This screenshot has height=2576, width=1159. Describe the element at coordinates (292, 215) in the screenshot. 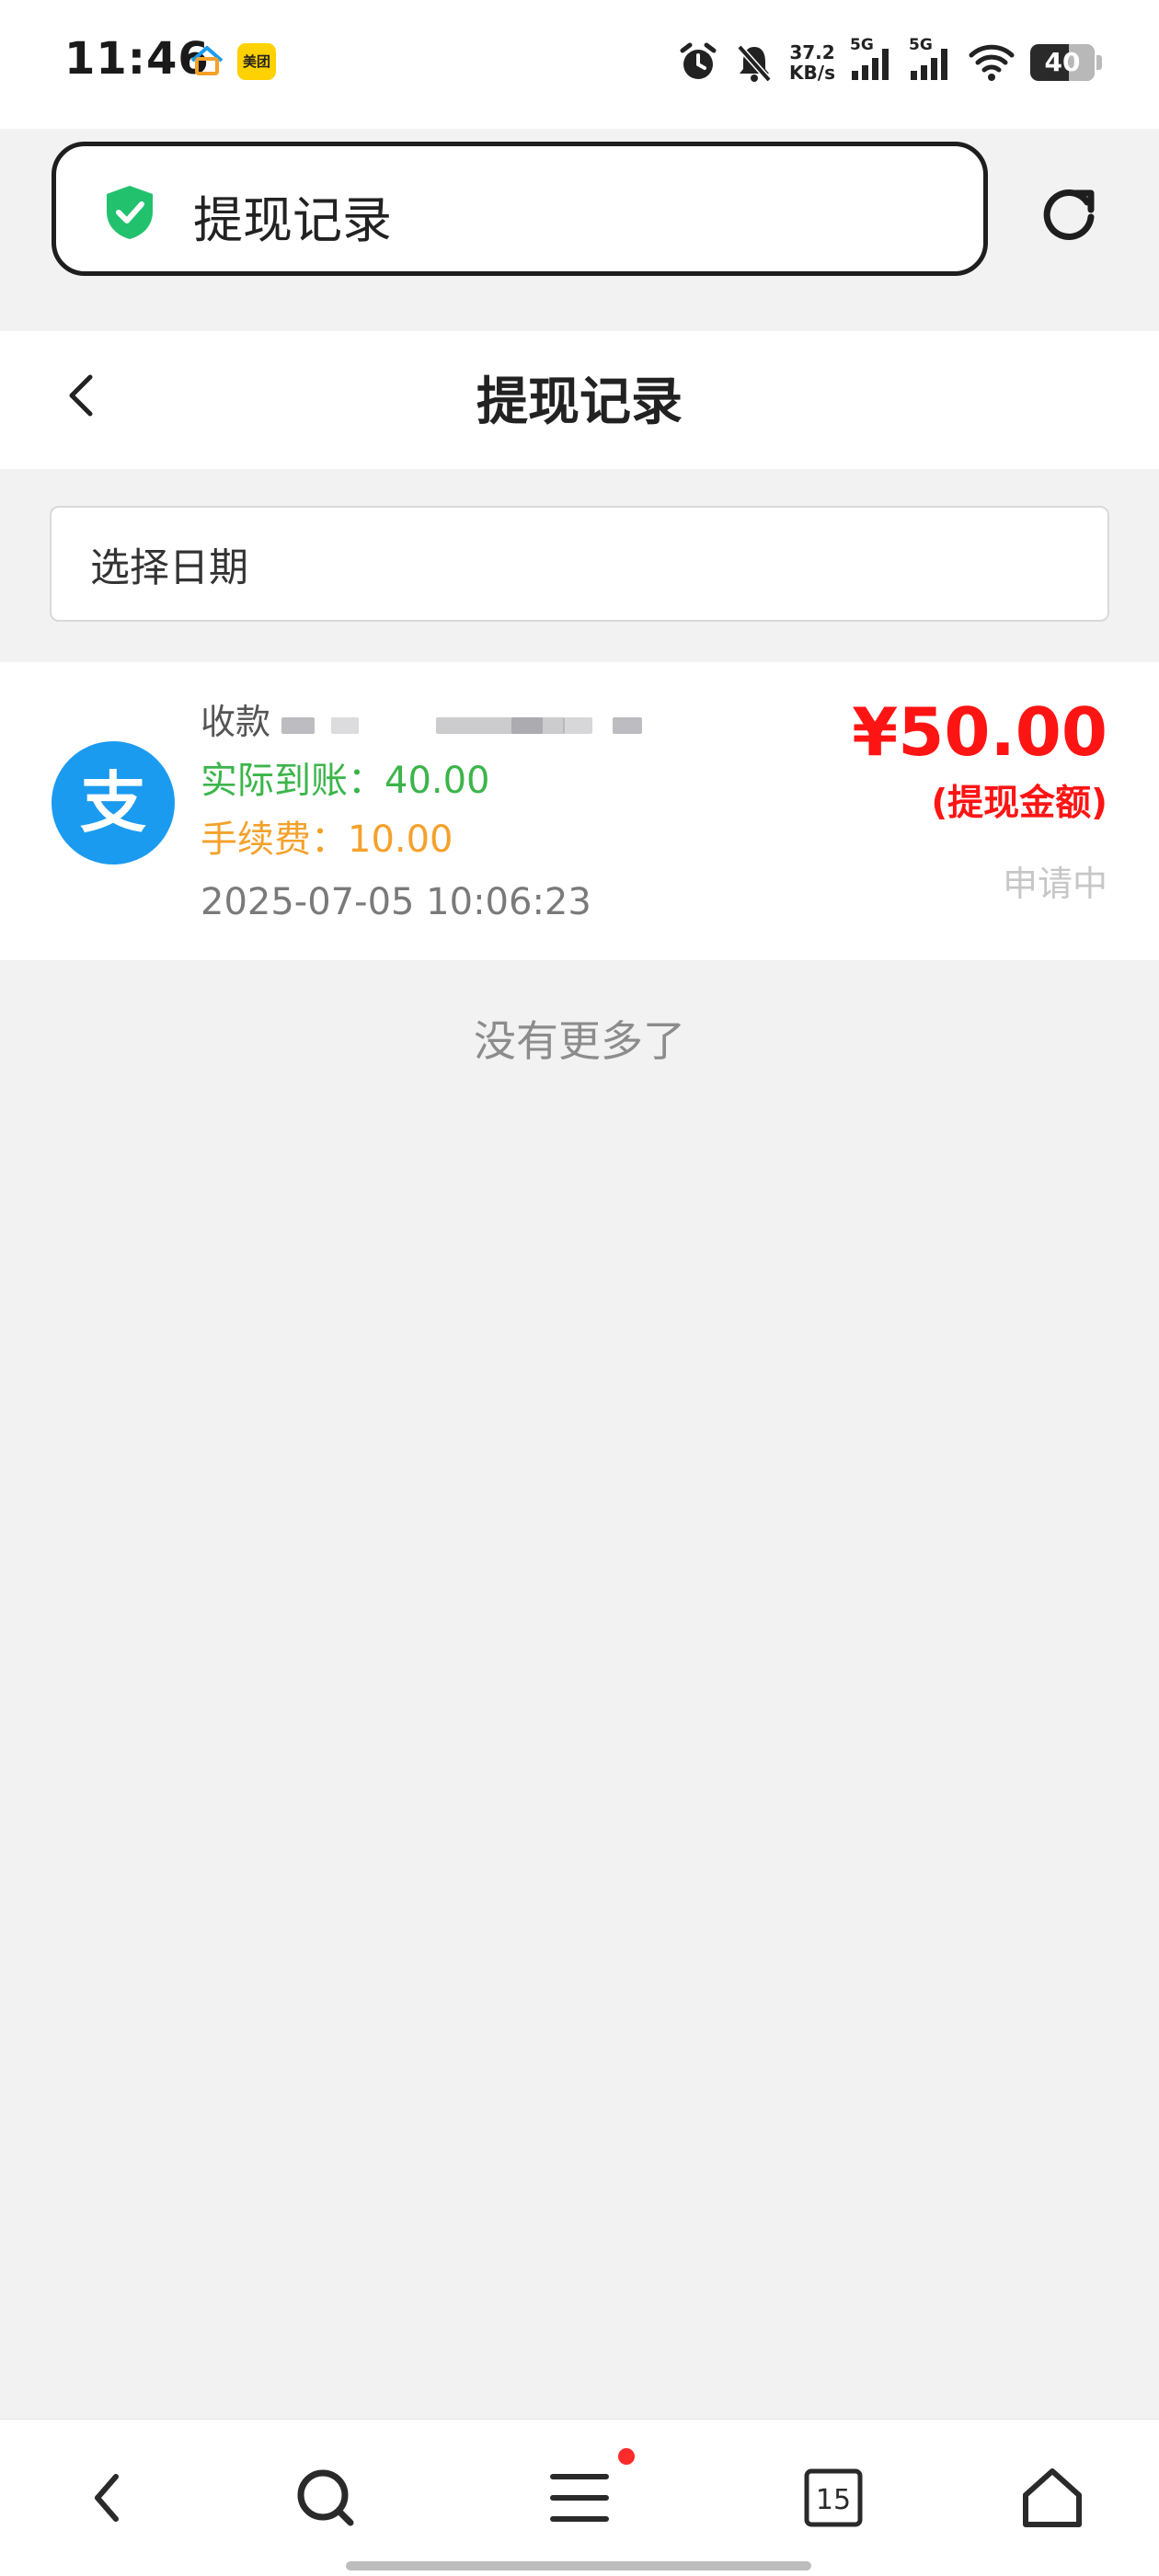

I see `address-text: 提现记录` at that location.